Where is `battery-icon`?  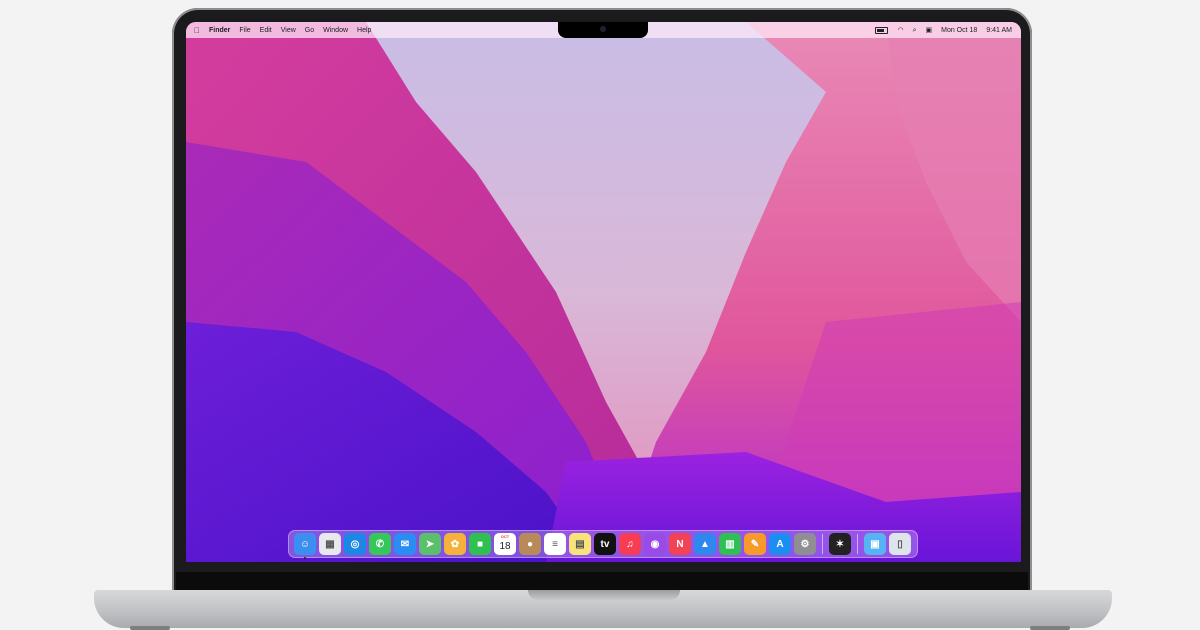
battery-icon is located at coordinates (882, 30).